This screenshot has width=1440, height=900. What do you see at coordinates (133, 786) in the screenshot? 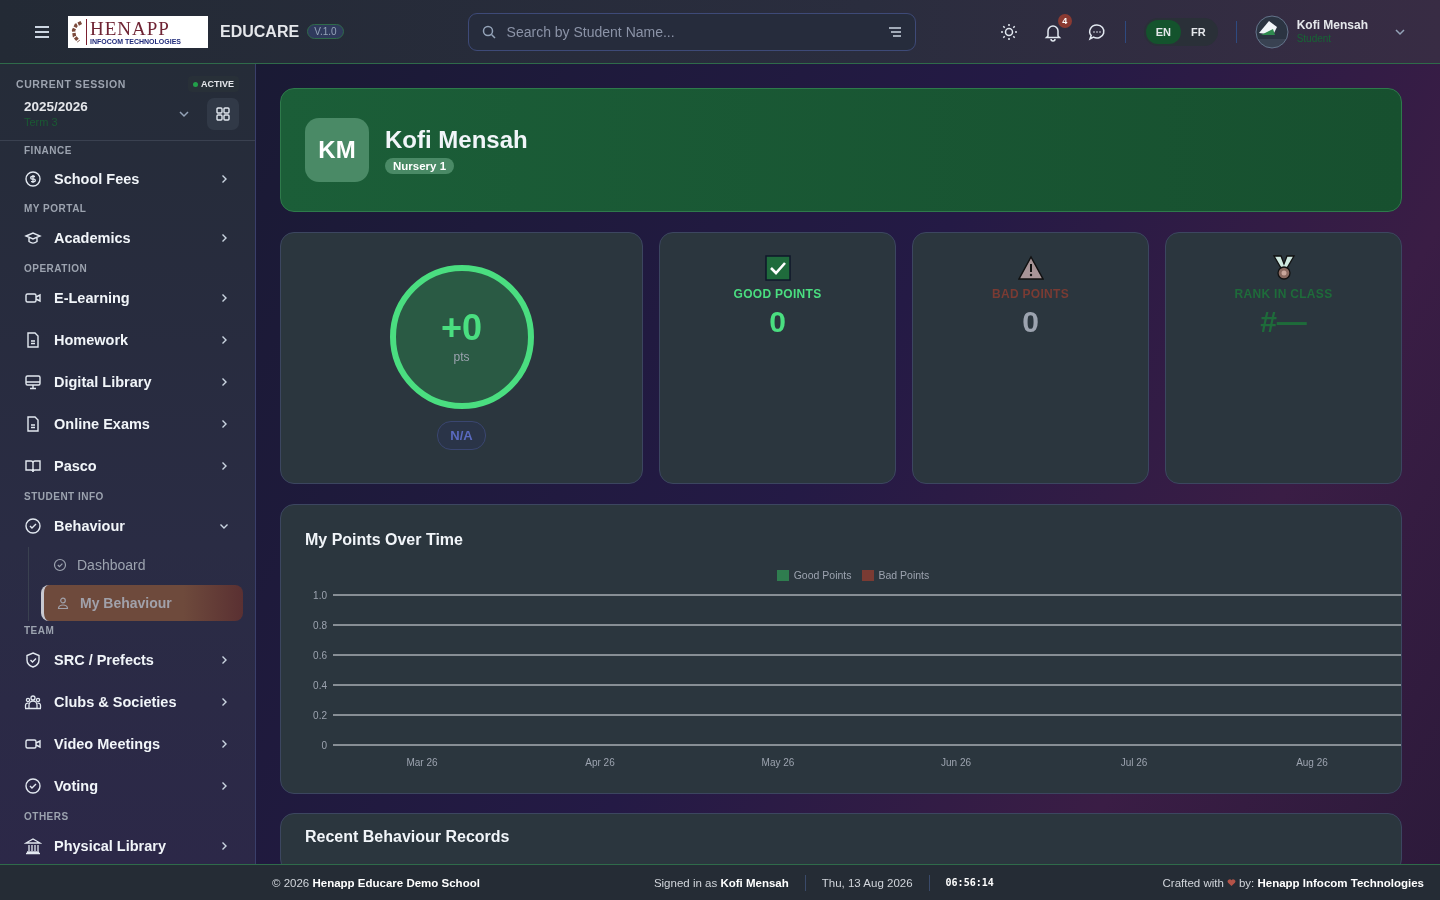
I see `nav-item: Voting` at bounding box center [133, 786].